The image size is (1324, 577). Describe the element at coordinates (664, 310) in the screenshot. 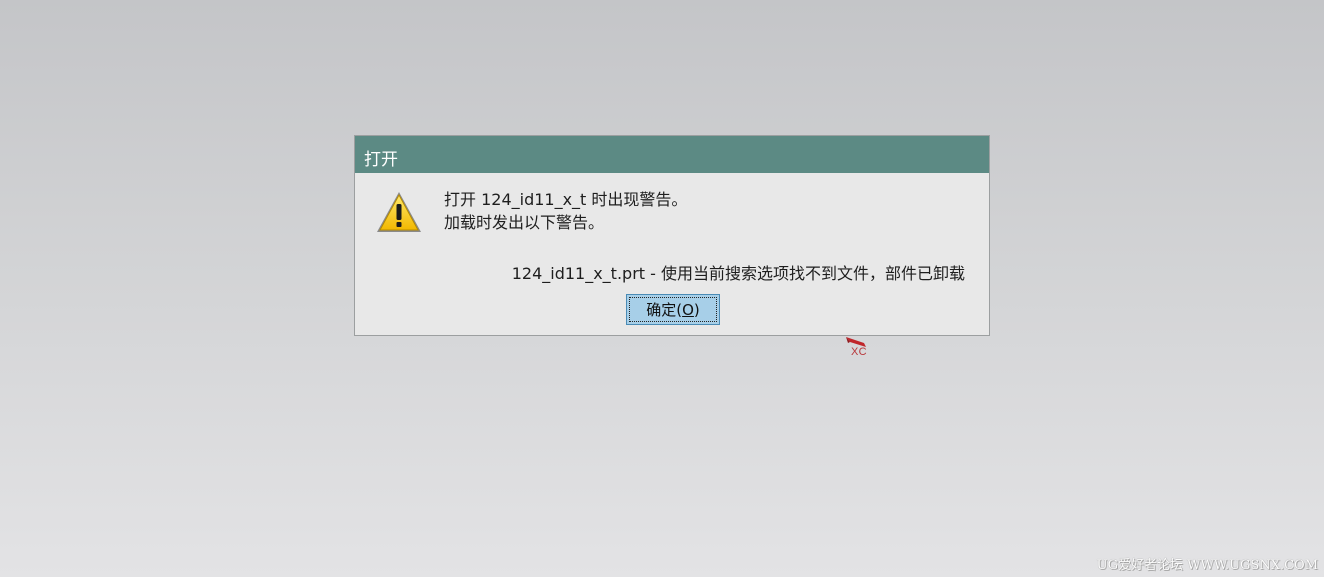

I see `ok-button-prefix: 确定(` at that location.